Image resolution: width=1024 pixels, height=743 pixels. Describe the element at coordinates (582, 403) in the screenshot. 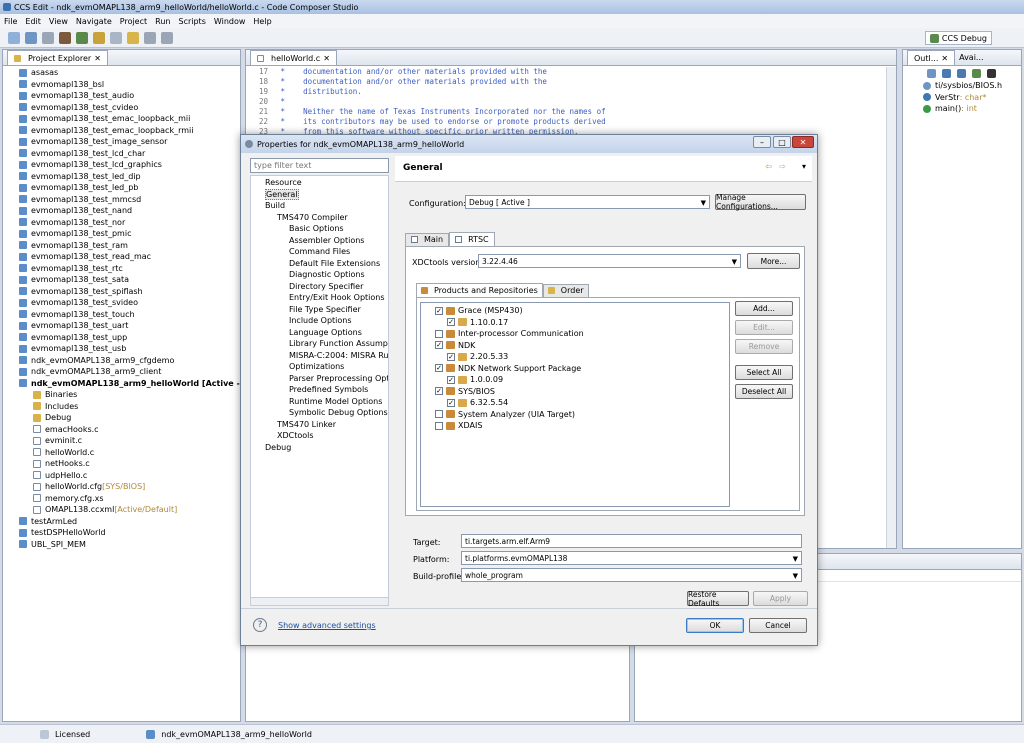

I see `product-item: ✓ 6.32.5.54` at that location.